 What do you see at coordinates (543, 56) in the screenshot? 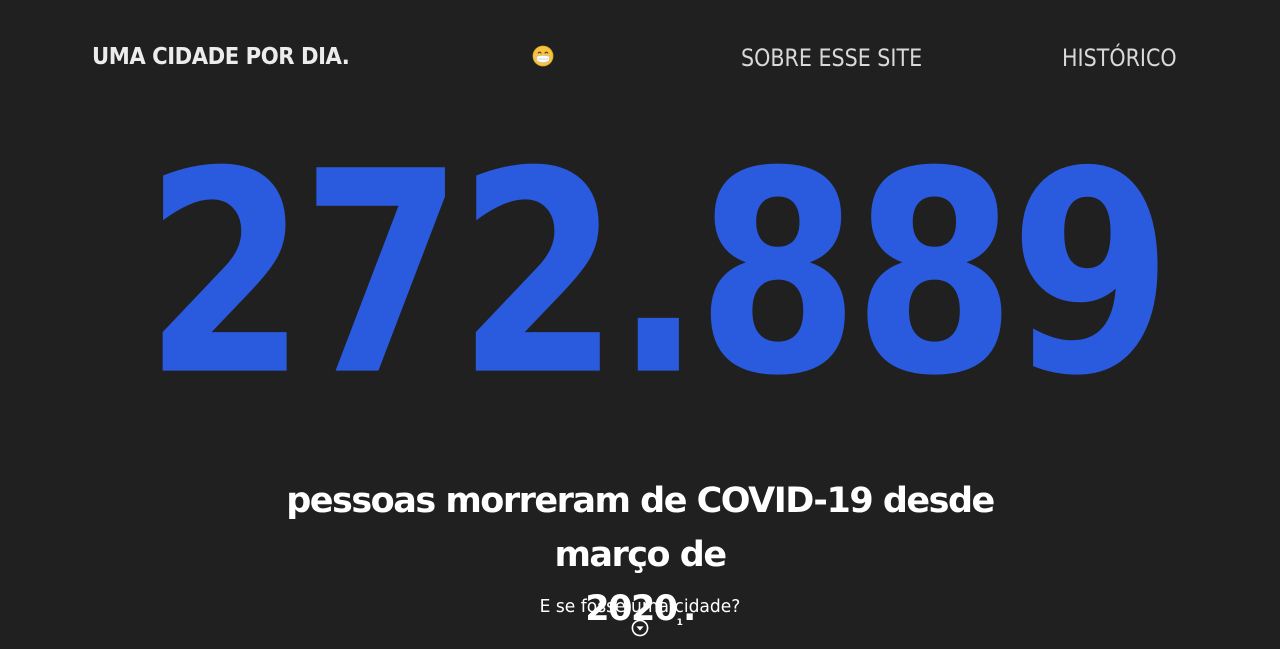
I see `face-with-medical-mask-icon` at bounding box center [543, 56].